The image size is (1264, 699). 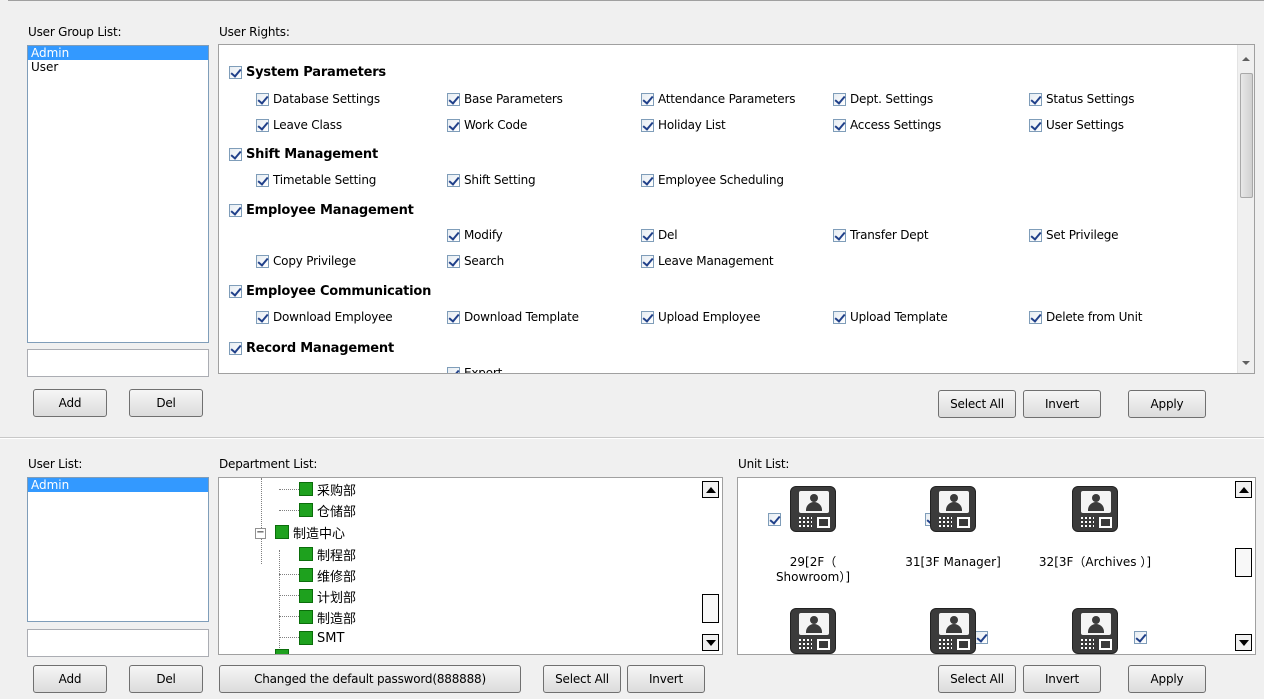 I want to click on dept-scroll-down-button, so click(x=710, y=642).